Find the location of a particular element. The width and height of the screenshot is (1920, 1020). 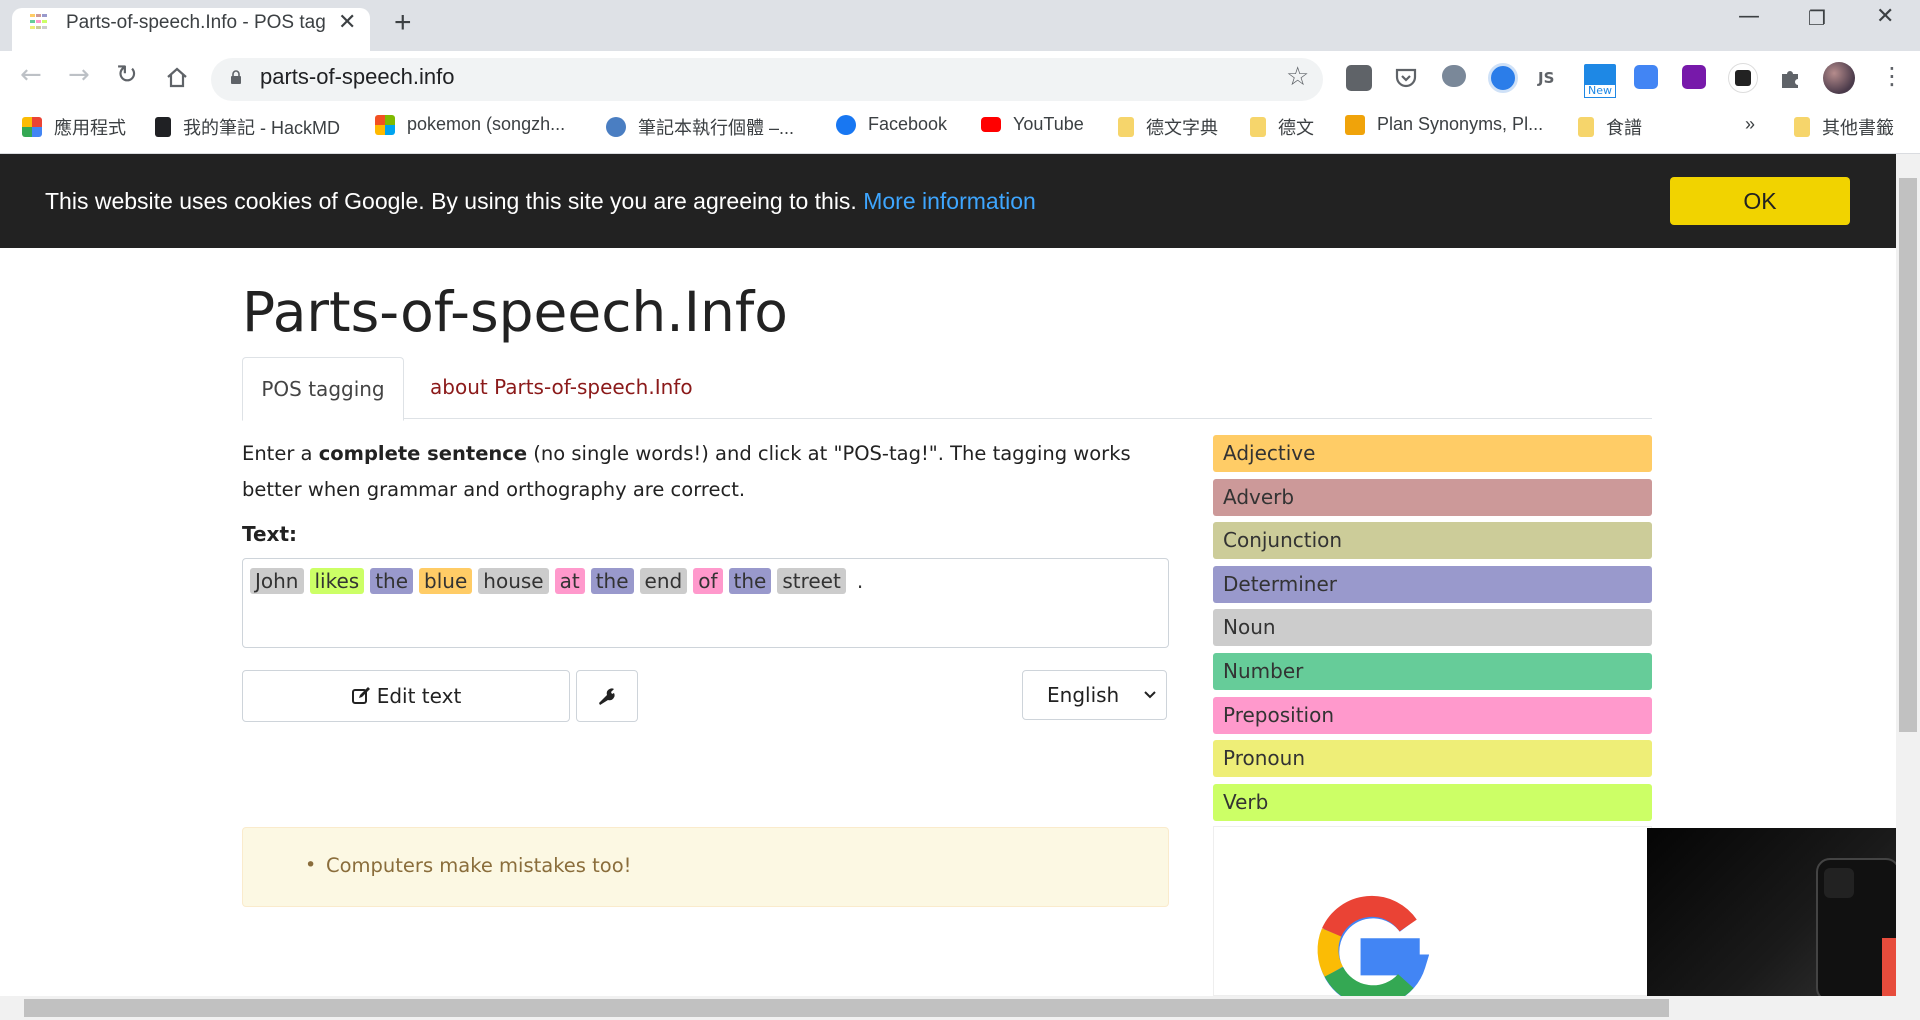

legend-item-number: Number is located at coordinates (1432, 671).